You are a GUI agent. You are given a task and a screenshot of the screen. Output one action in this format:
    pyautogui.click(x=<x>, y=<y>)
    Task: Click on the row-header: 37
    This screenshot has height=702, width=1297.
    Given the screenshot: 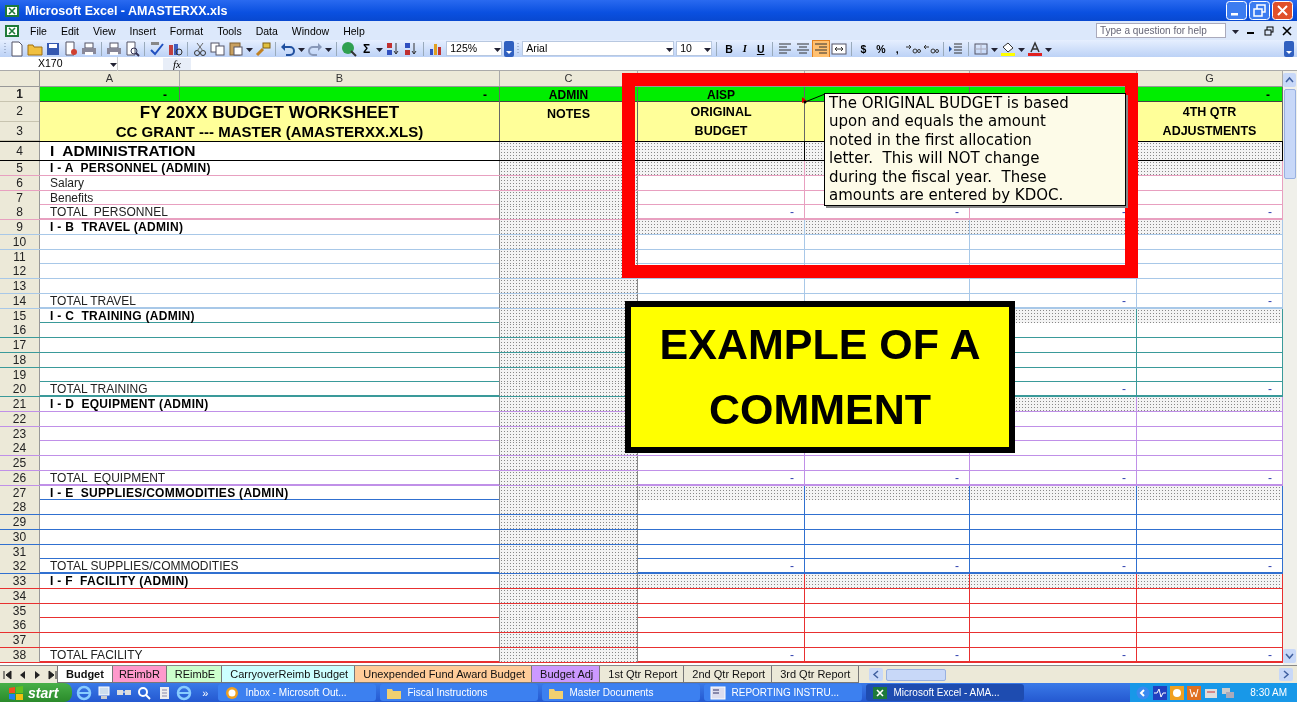 What is the action you would take?
    pyautogui.click(x=19, y=640)
    